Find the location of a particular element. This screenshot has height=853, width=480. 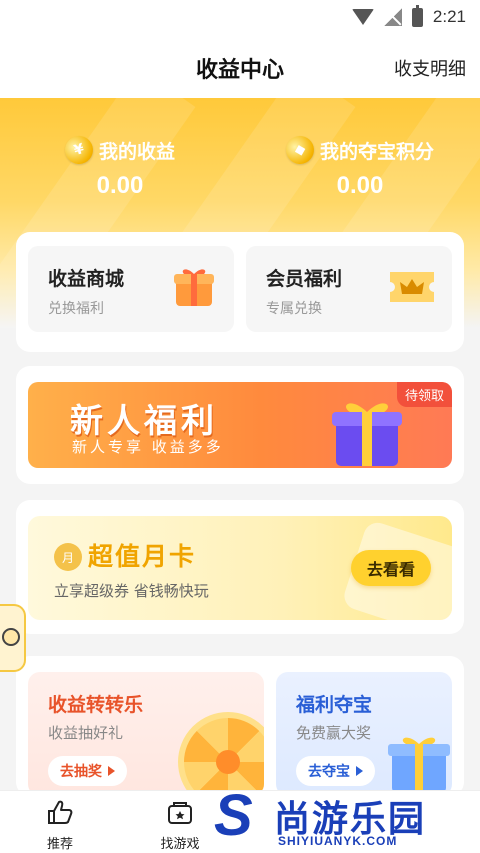

mascot-icon is located at coordinates (11, 637).